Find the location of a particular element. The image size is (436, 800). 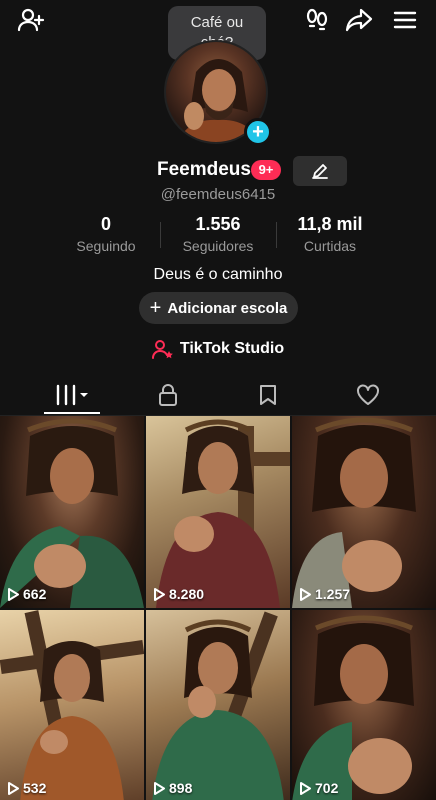

stat-value: 1.556 is located at coordinates (218, 224).